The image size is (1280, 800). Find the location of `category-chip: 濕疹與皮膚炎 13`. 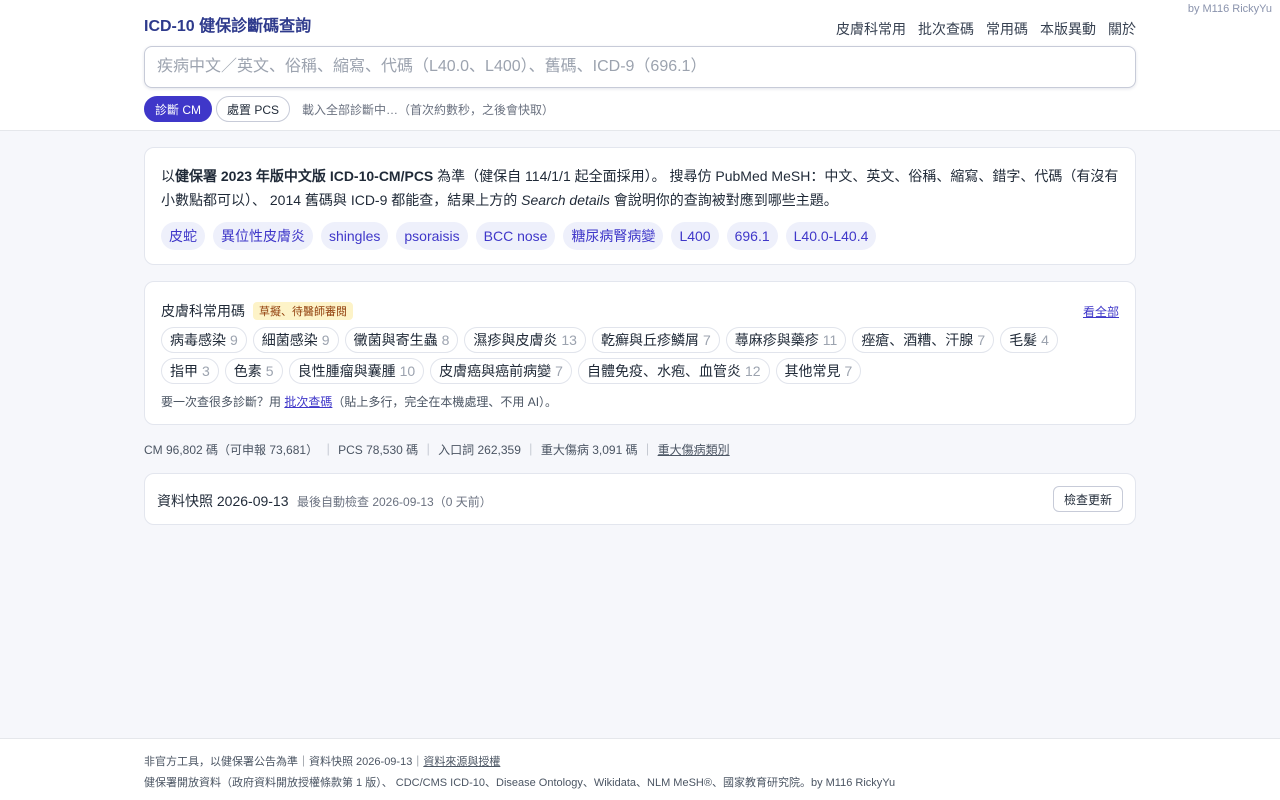

category-chip: 濕疹與皮膚炎 13 is located at coordinates (525, 340).